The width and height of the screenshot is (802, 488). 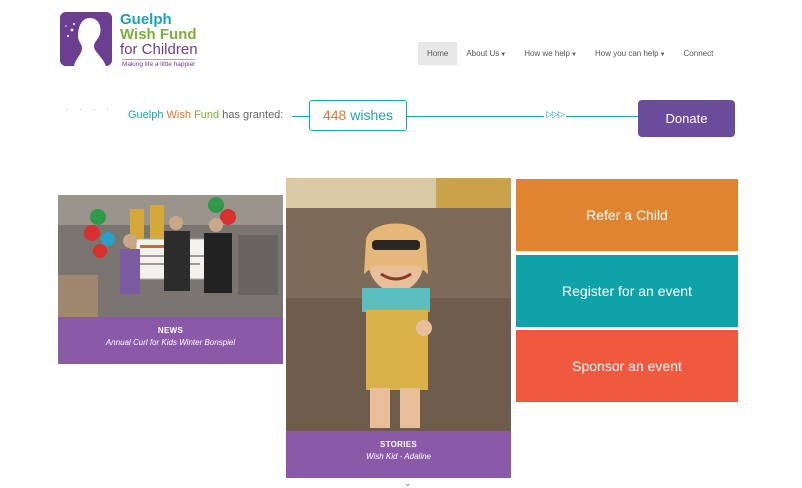 I want to click on nav-about-us: About Us▼, so click(x=486, y=53).